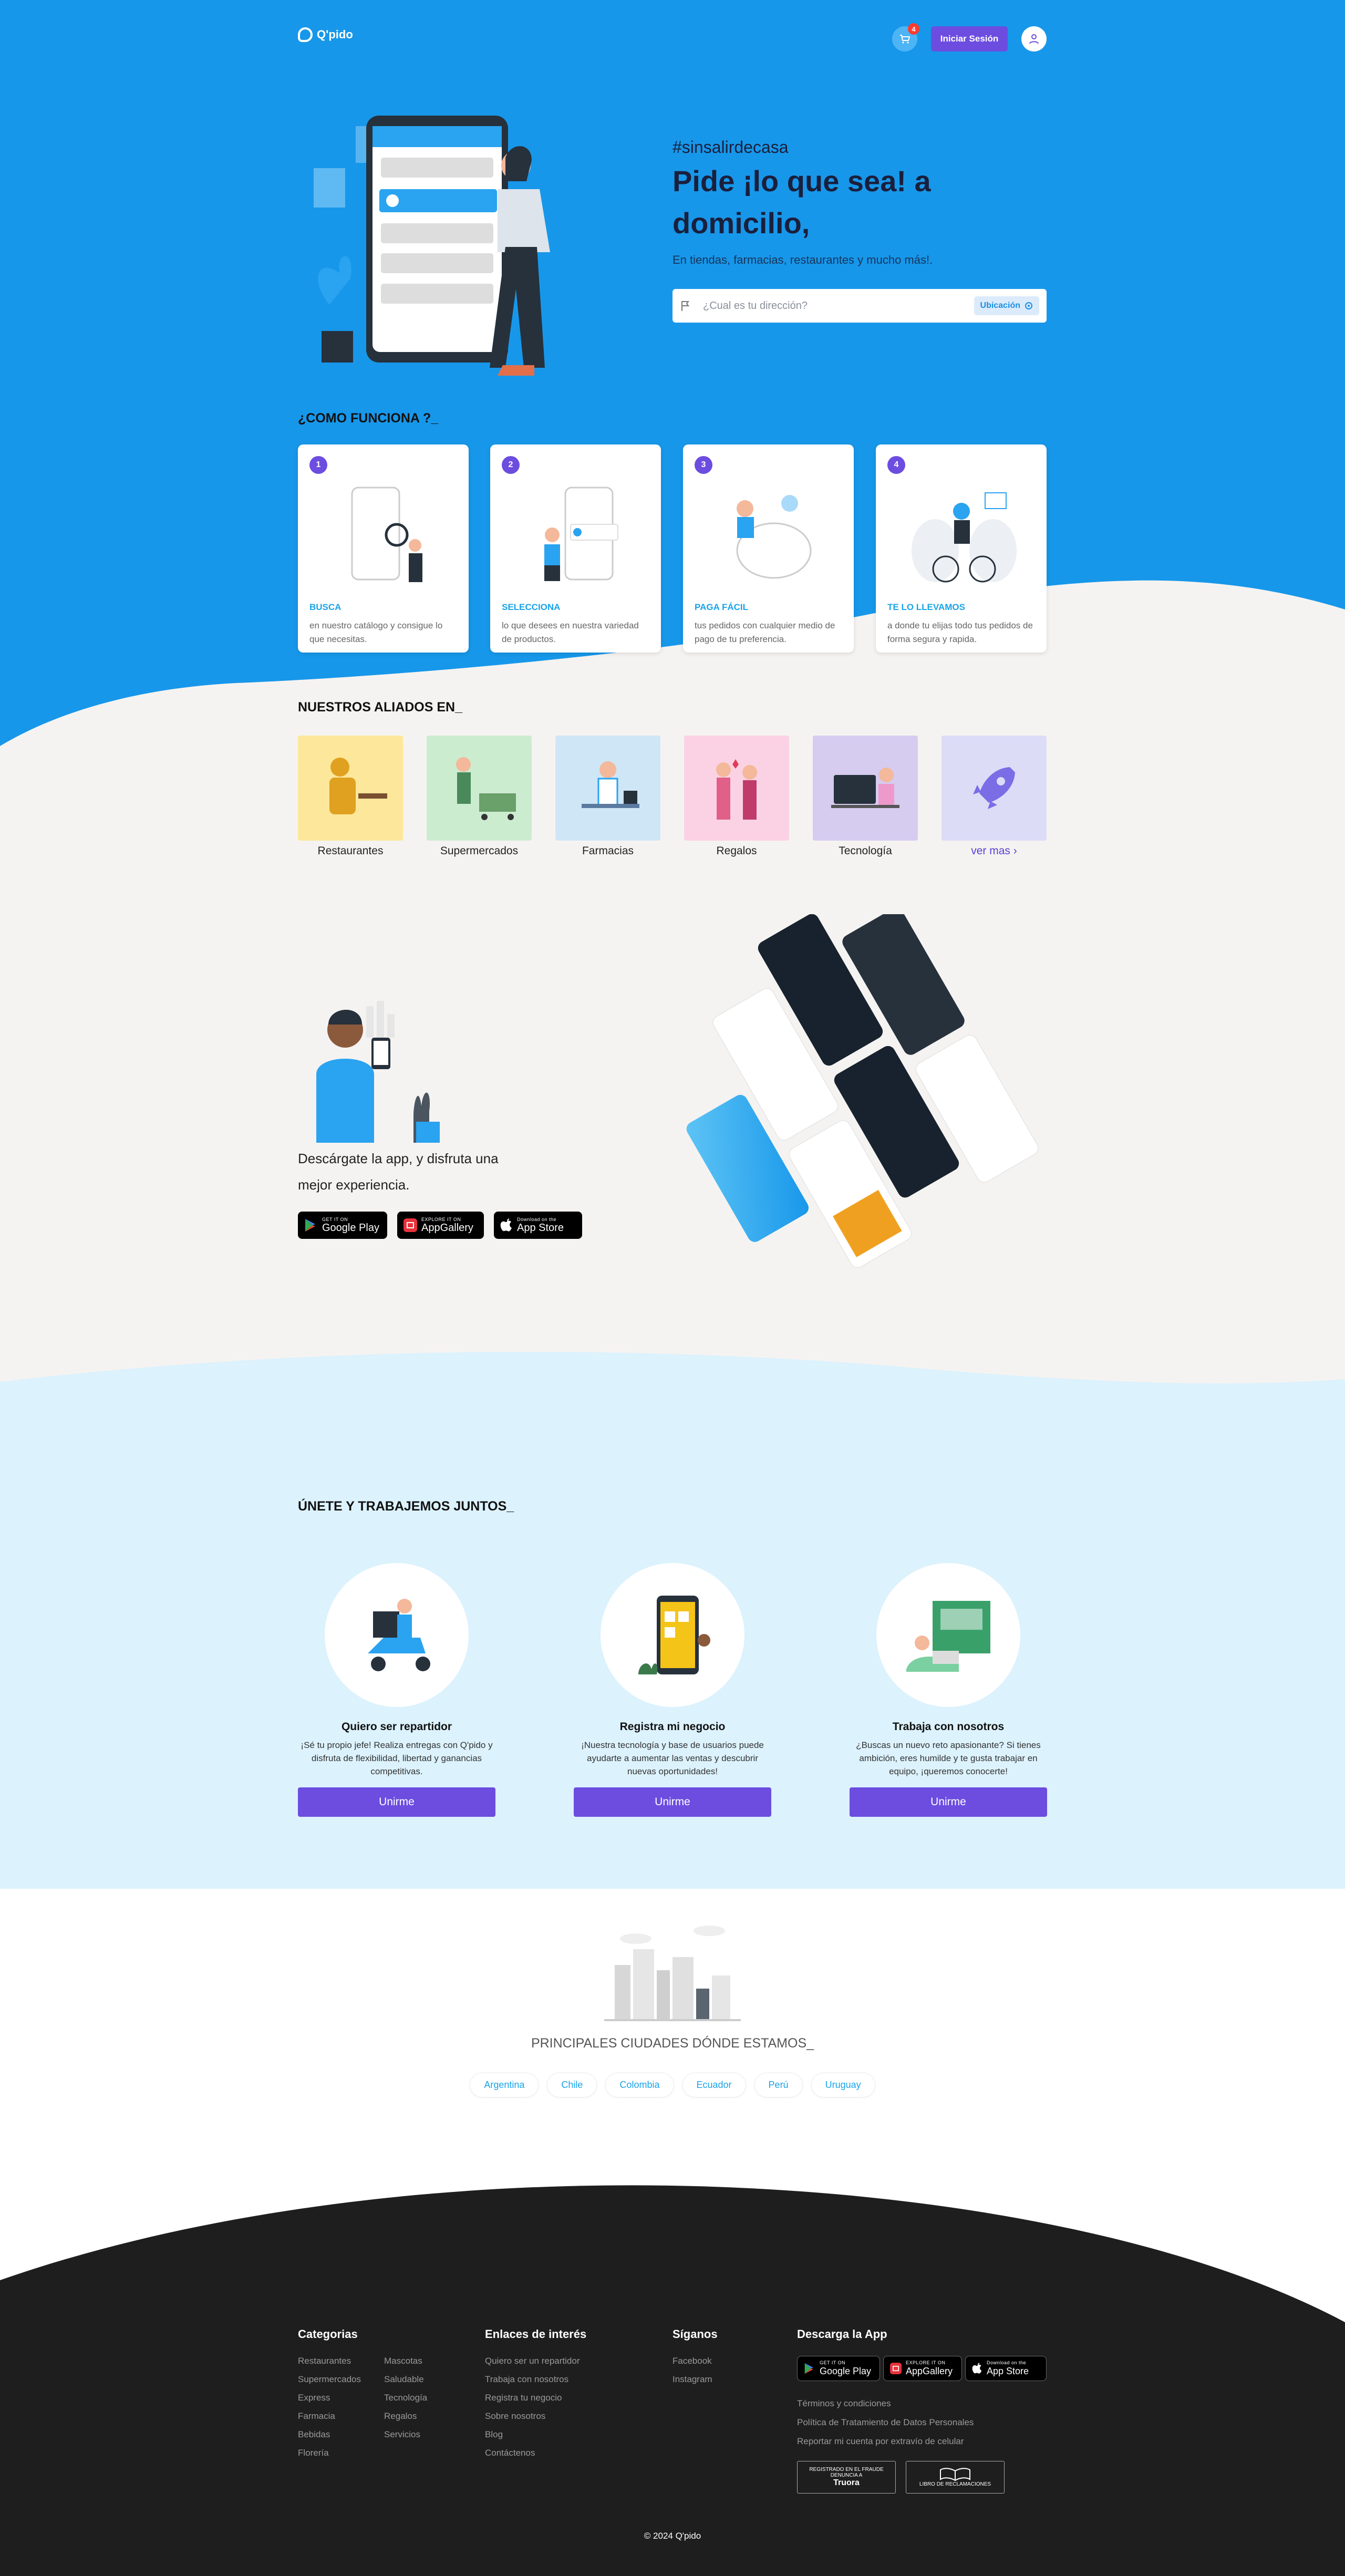  Describe the element at coordinates (405, 2434) in the screenshot. I see `footer-link: Servicios` at that location.